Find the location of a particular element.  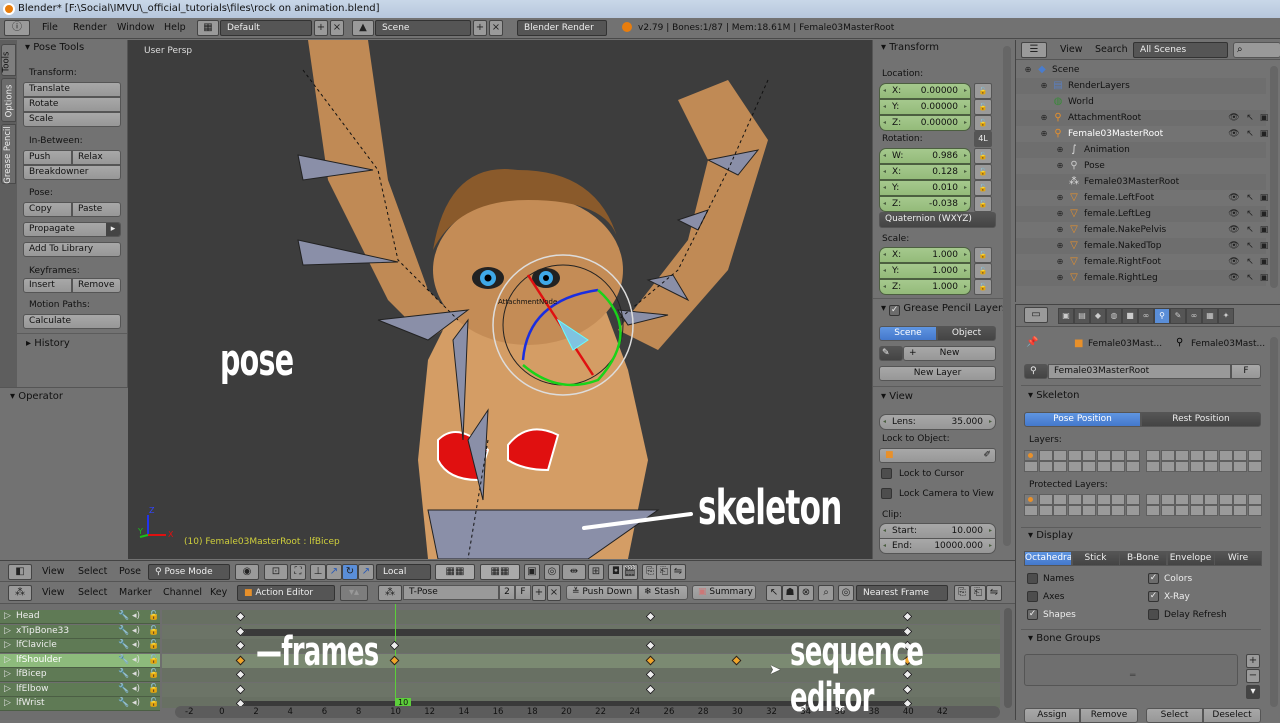

clip-start-field: ◂ Start: 10.000 ▸ is located at coordinates (937, 531).